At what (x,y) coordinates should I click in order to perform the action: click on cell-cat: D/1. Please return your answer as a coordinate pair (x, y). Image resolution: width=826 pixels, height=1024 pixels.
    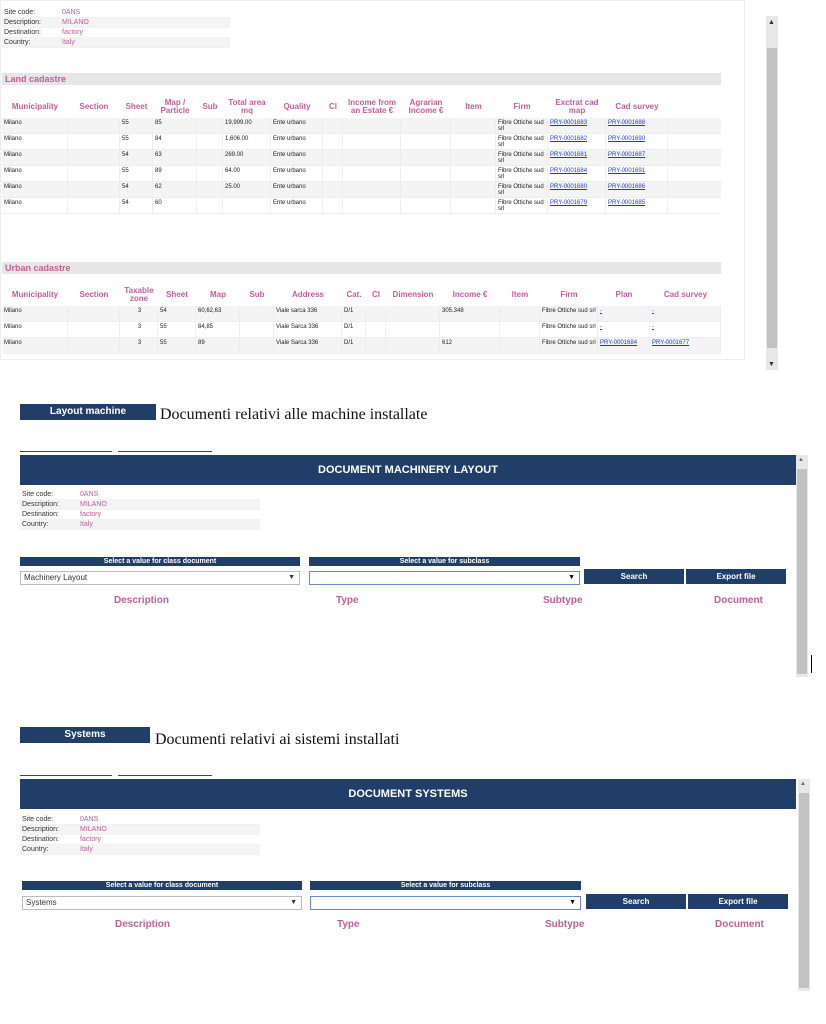
    Looking at the image, I should click on (354, 345).